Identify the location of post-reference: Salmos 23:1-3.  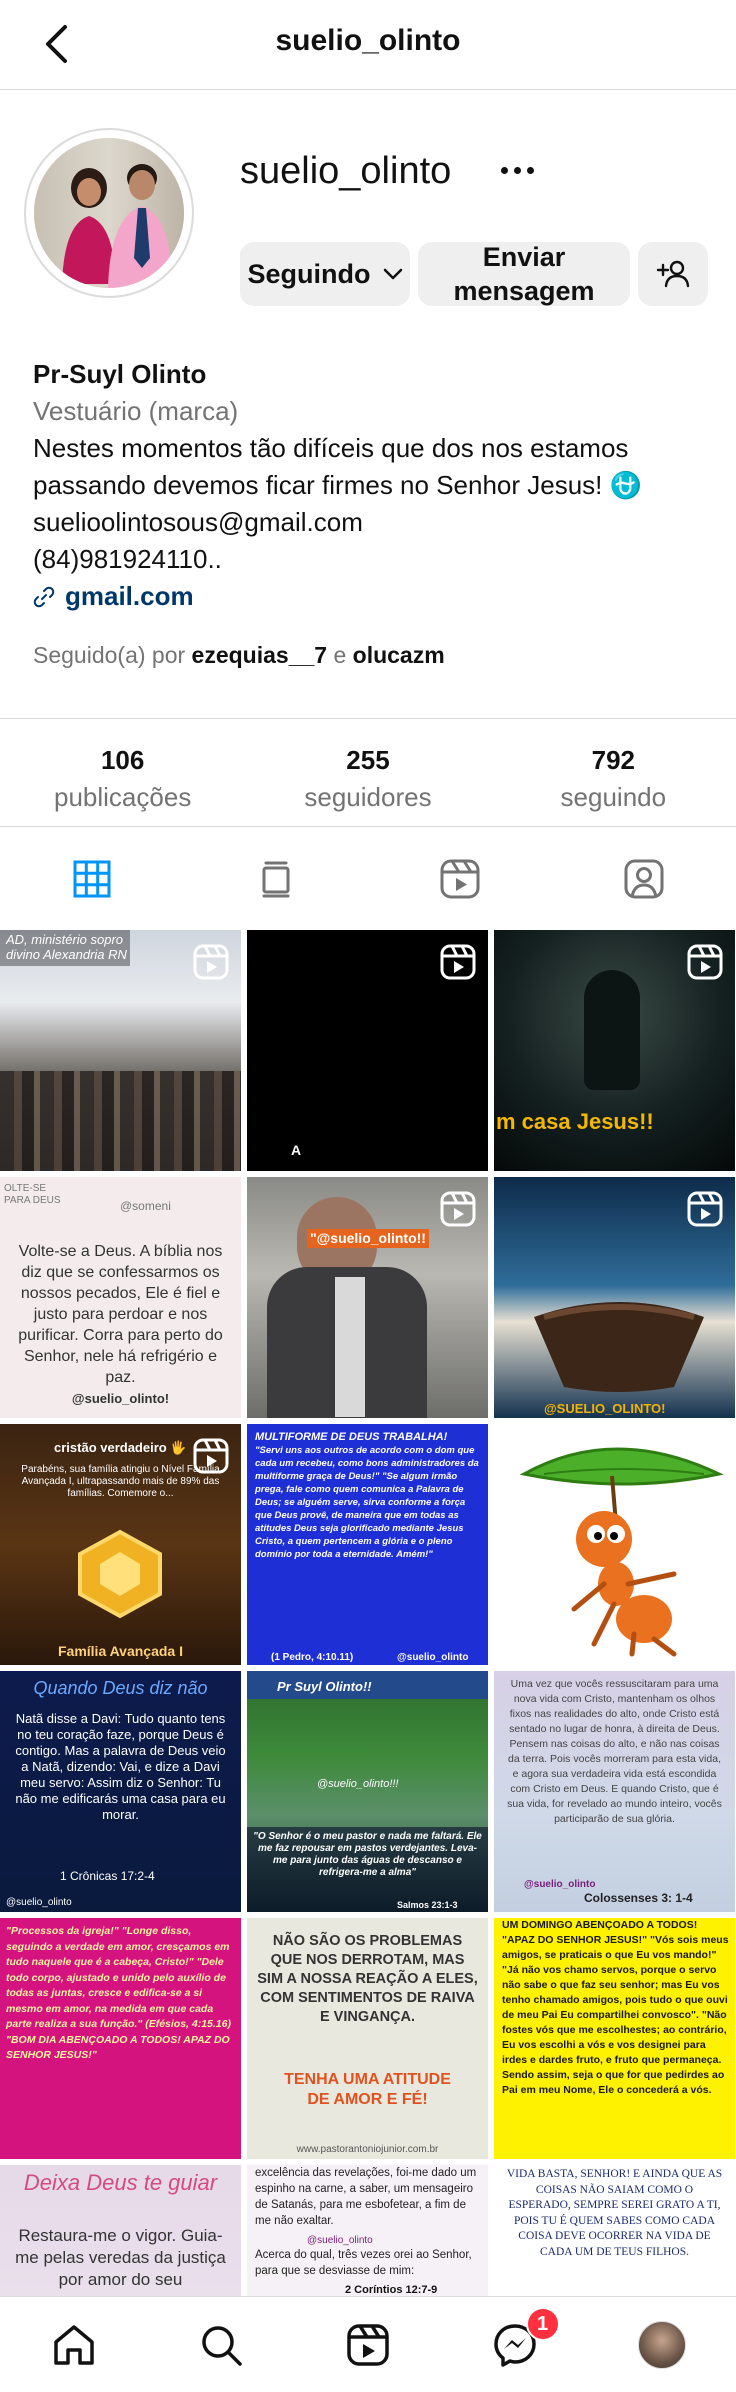
(427, 1905).